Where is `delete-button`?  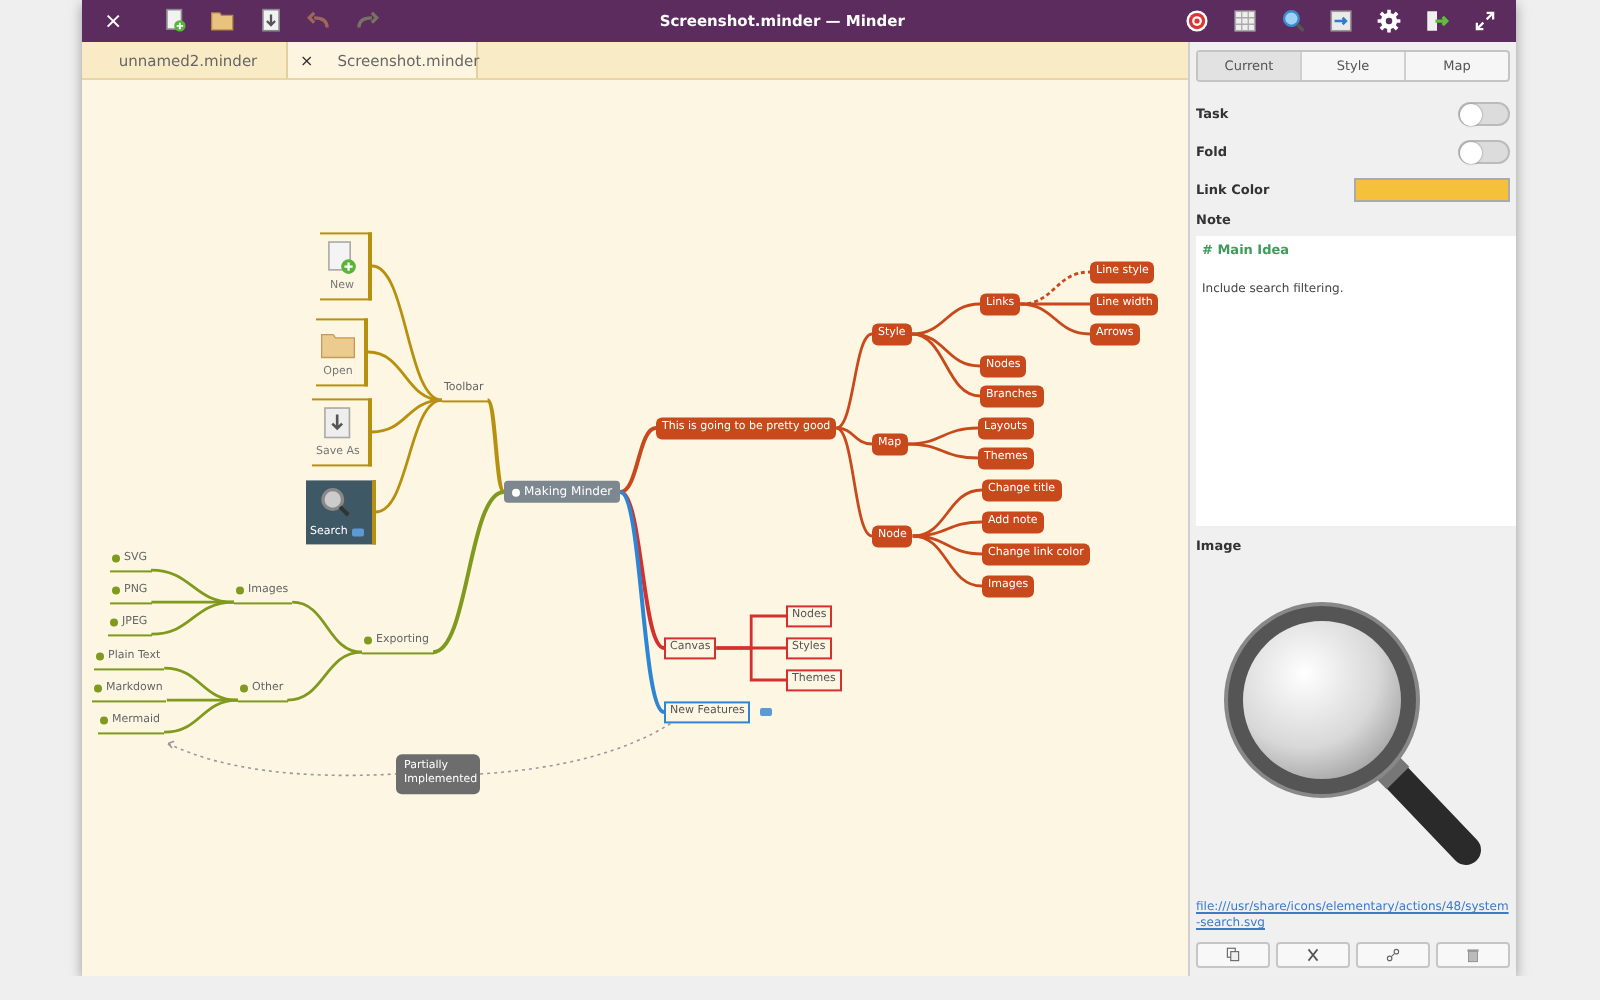
delete-button is located at coordinates (1473, 955).